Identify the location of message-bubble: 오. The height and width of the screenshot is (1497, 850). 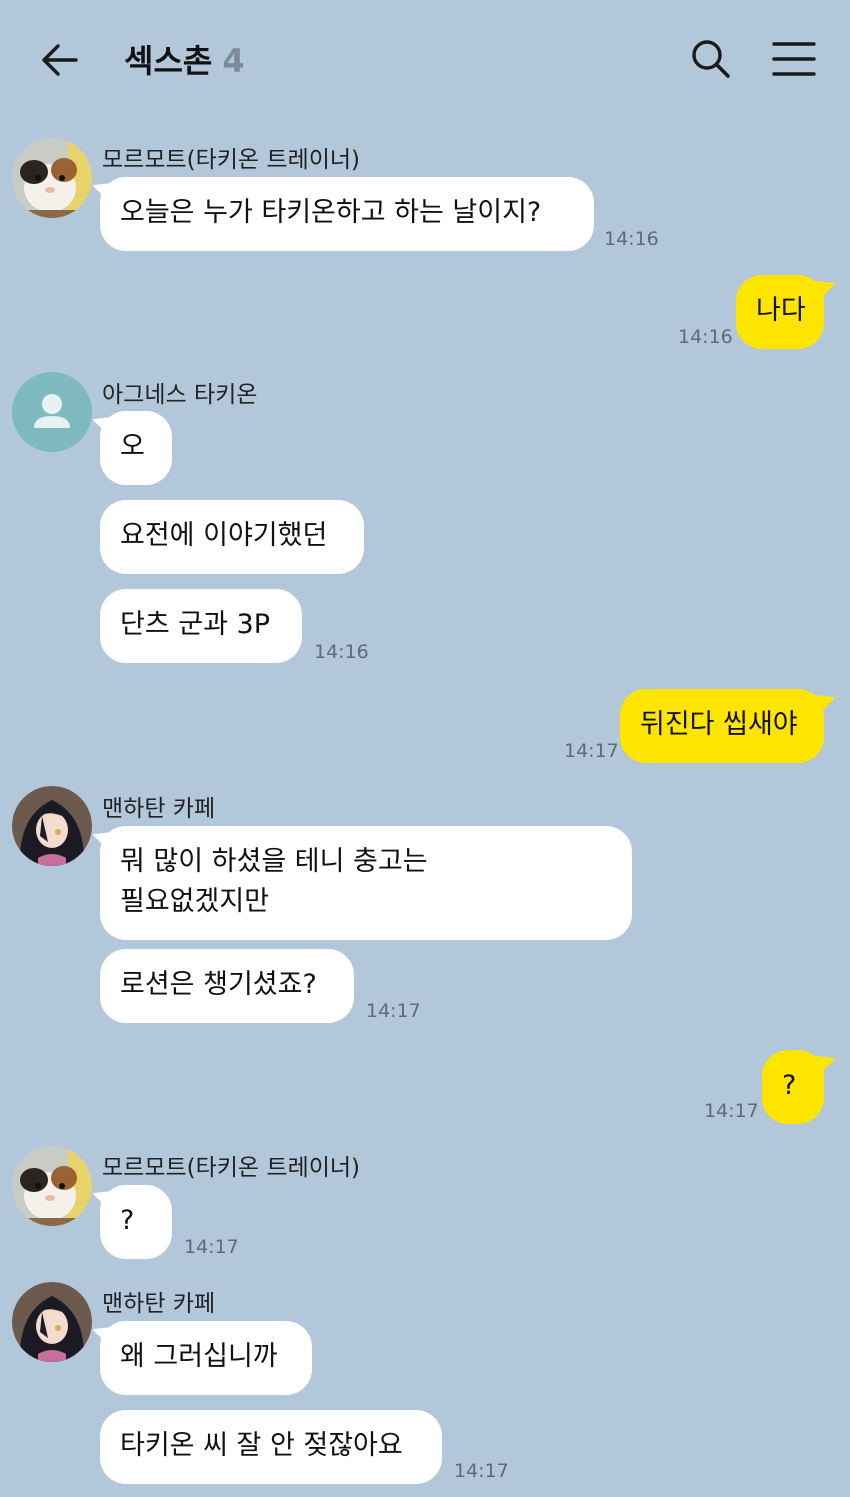
(136, 448).